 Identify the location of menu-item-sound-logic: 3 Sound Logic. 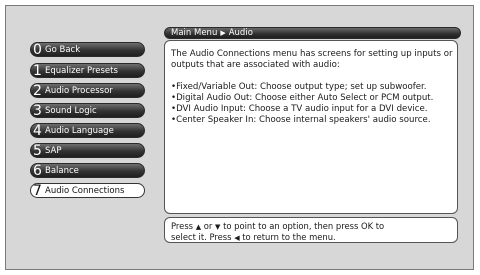
(87, 110).